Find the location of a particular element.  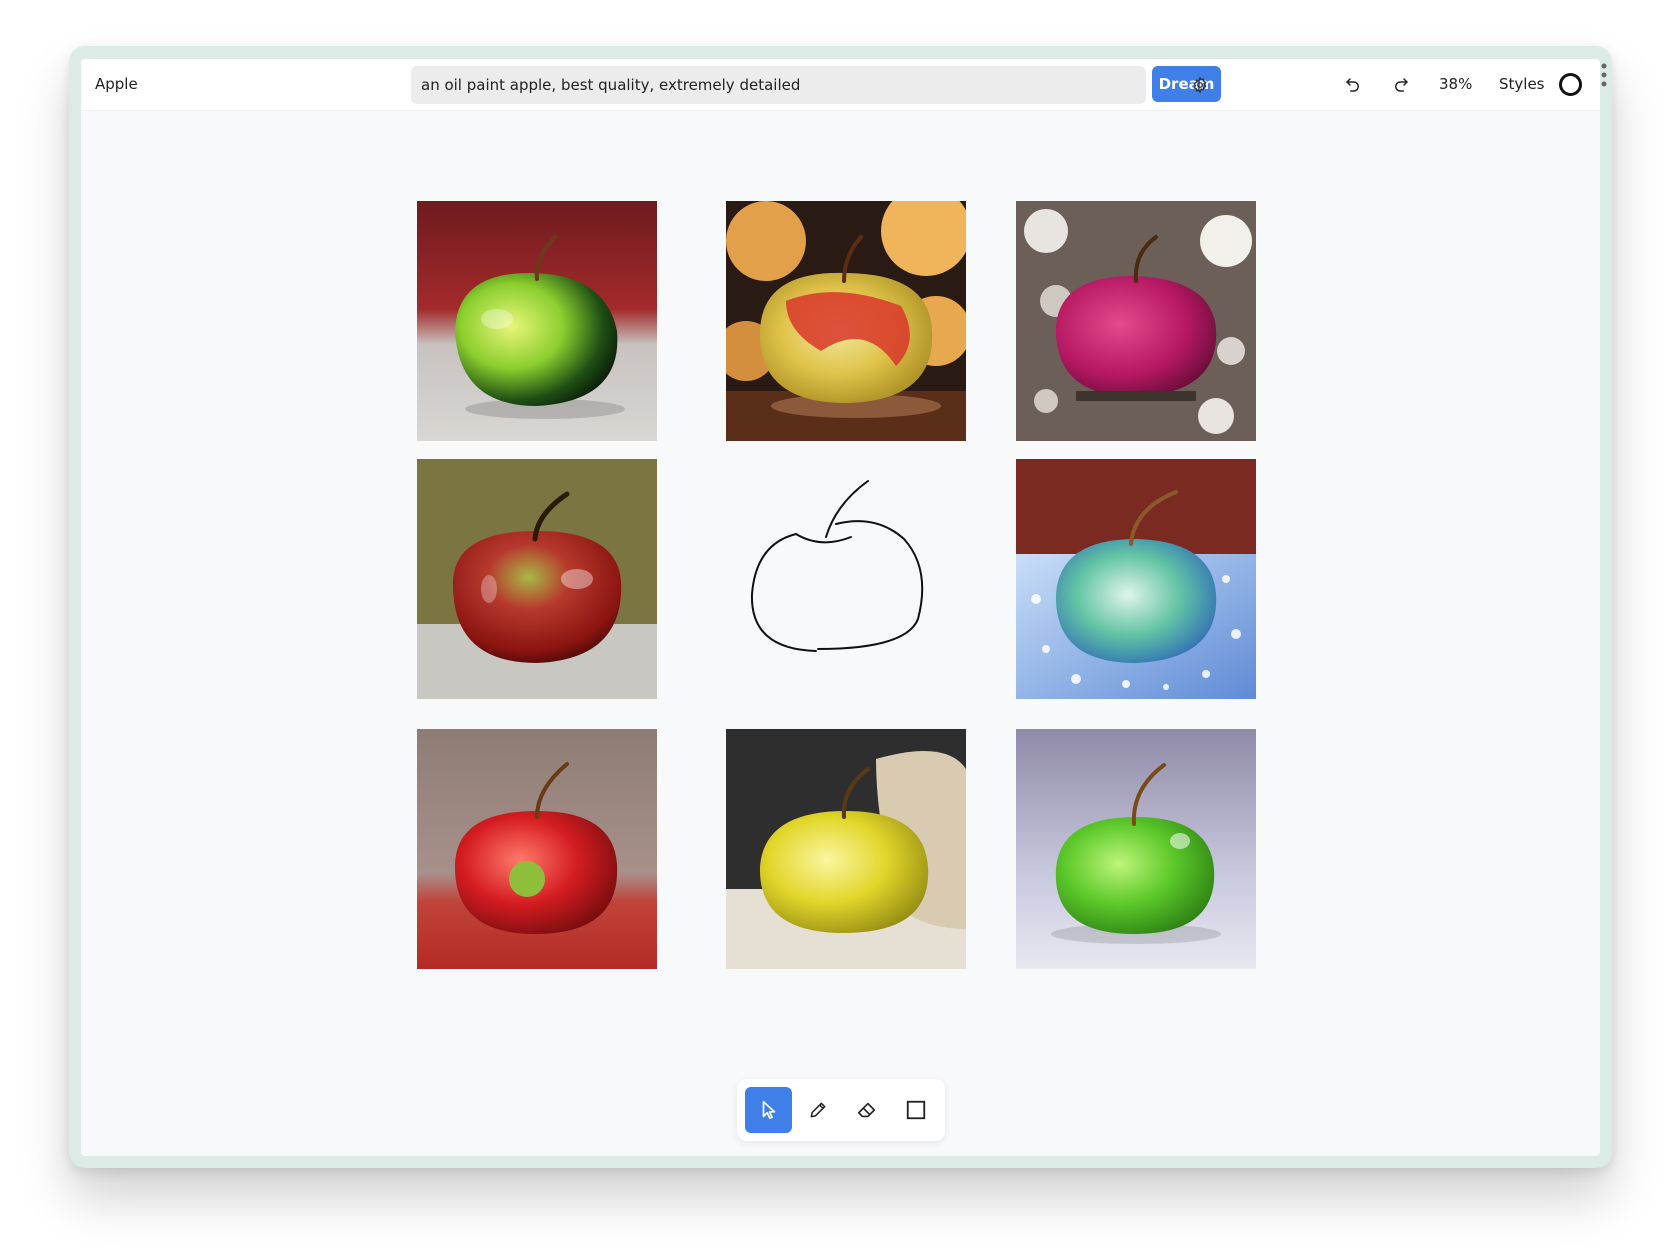

select-tool-button is located at coordinates (768, 1110).